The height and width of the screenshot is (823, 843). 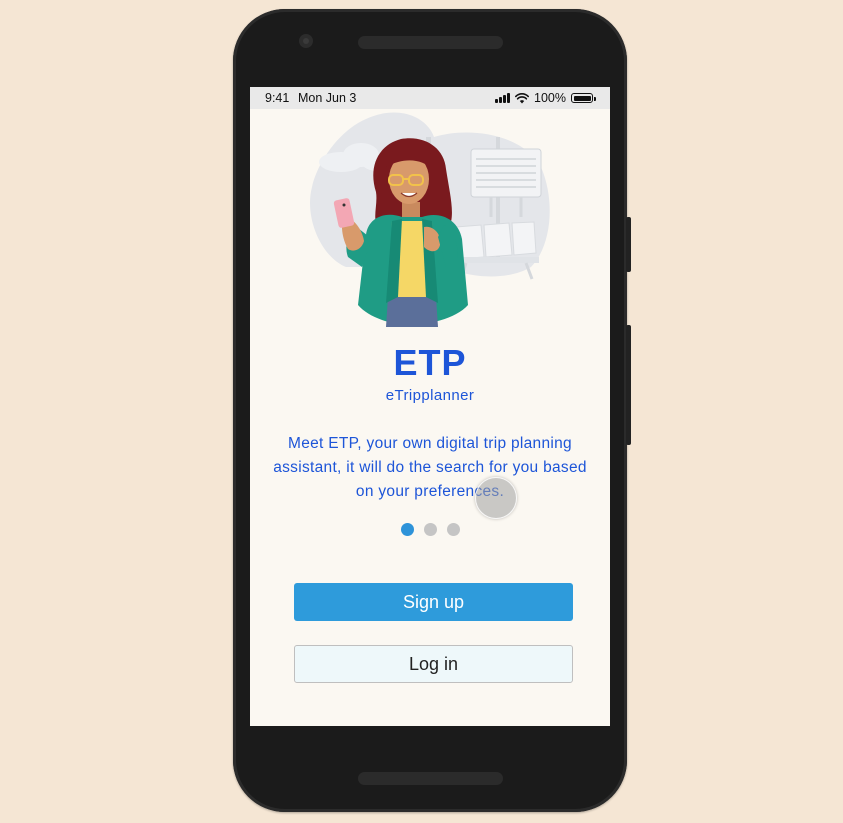 I want to click on signup-button: Sign up, so click(x=433, y=602).